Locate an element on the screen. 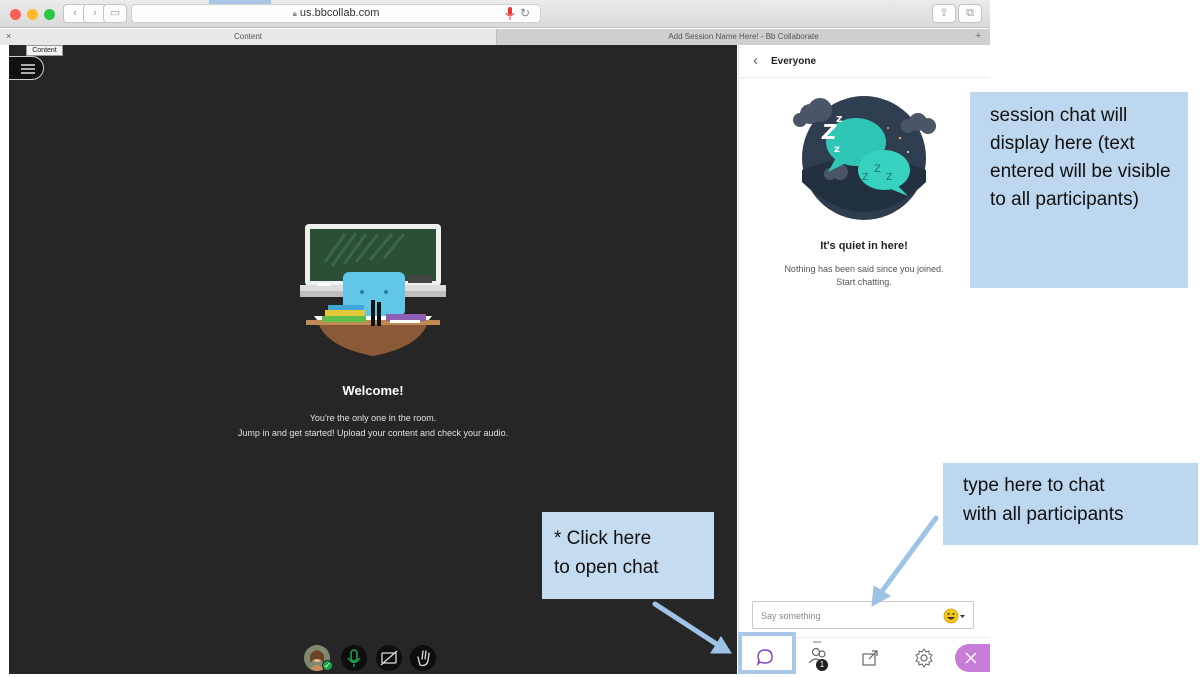 The width and height of the screenshot is (1202, 677). url-text: us.bbcollab.com is located at coordinates (339, 13).